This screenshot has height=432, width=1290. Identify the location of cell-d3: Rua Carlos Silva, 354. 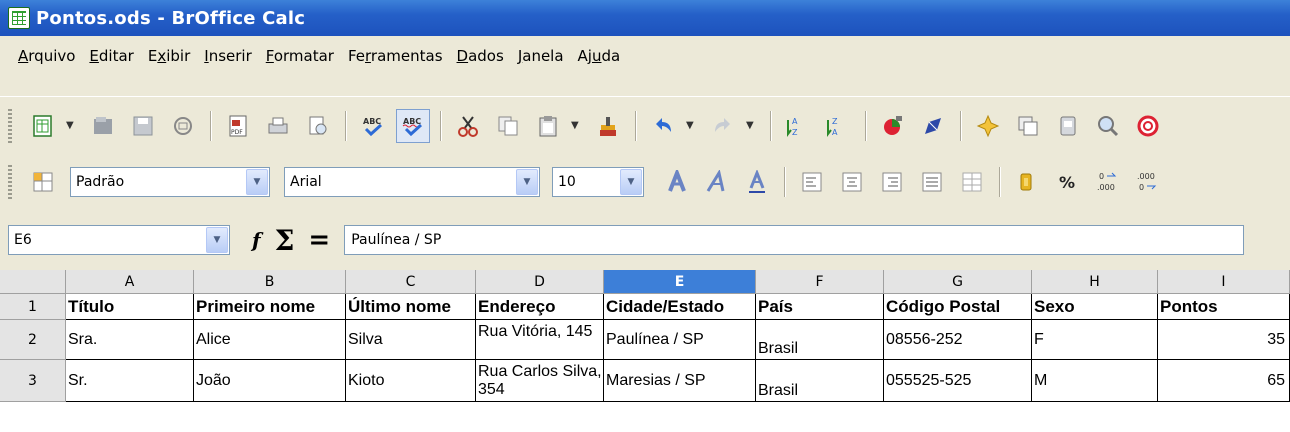
(540, 381).